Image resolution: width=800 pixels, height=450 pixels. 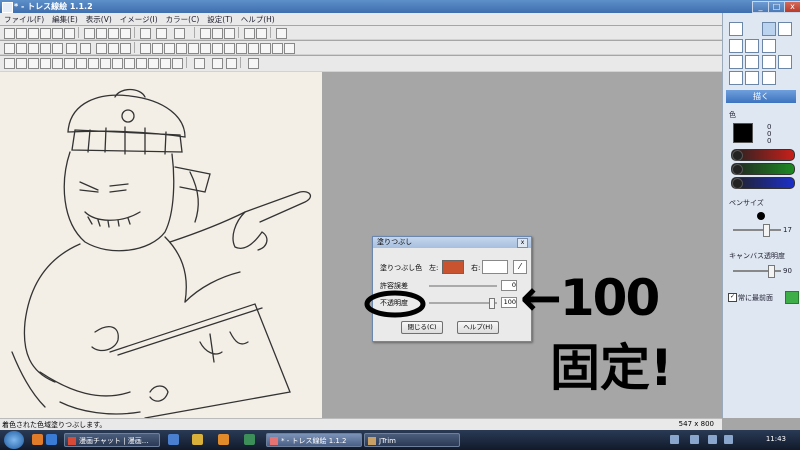 What do you see at coordinates (314, 440) in the screenshot?
I see `task-trace: * - トレス線絵 1.1.2` at bounding box center [314, 440].